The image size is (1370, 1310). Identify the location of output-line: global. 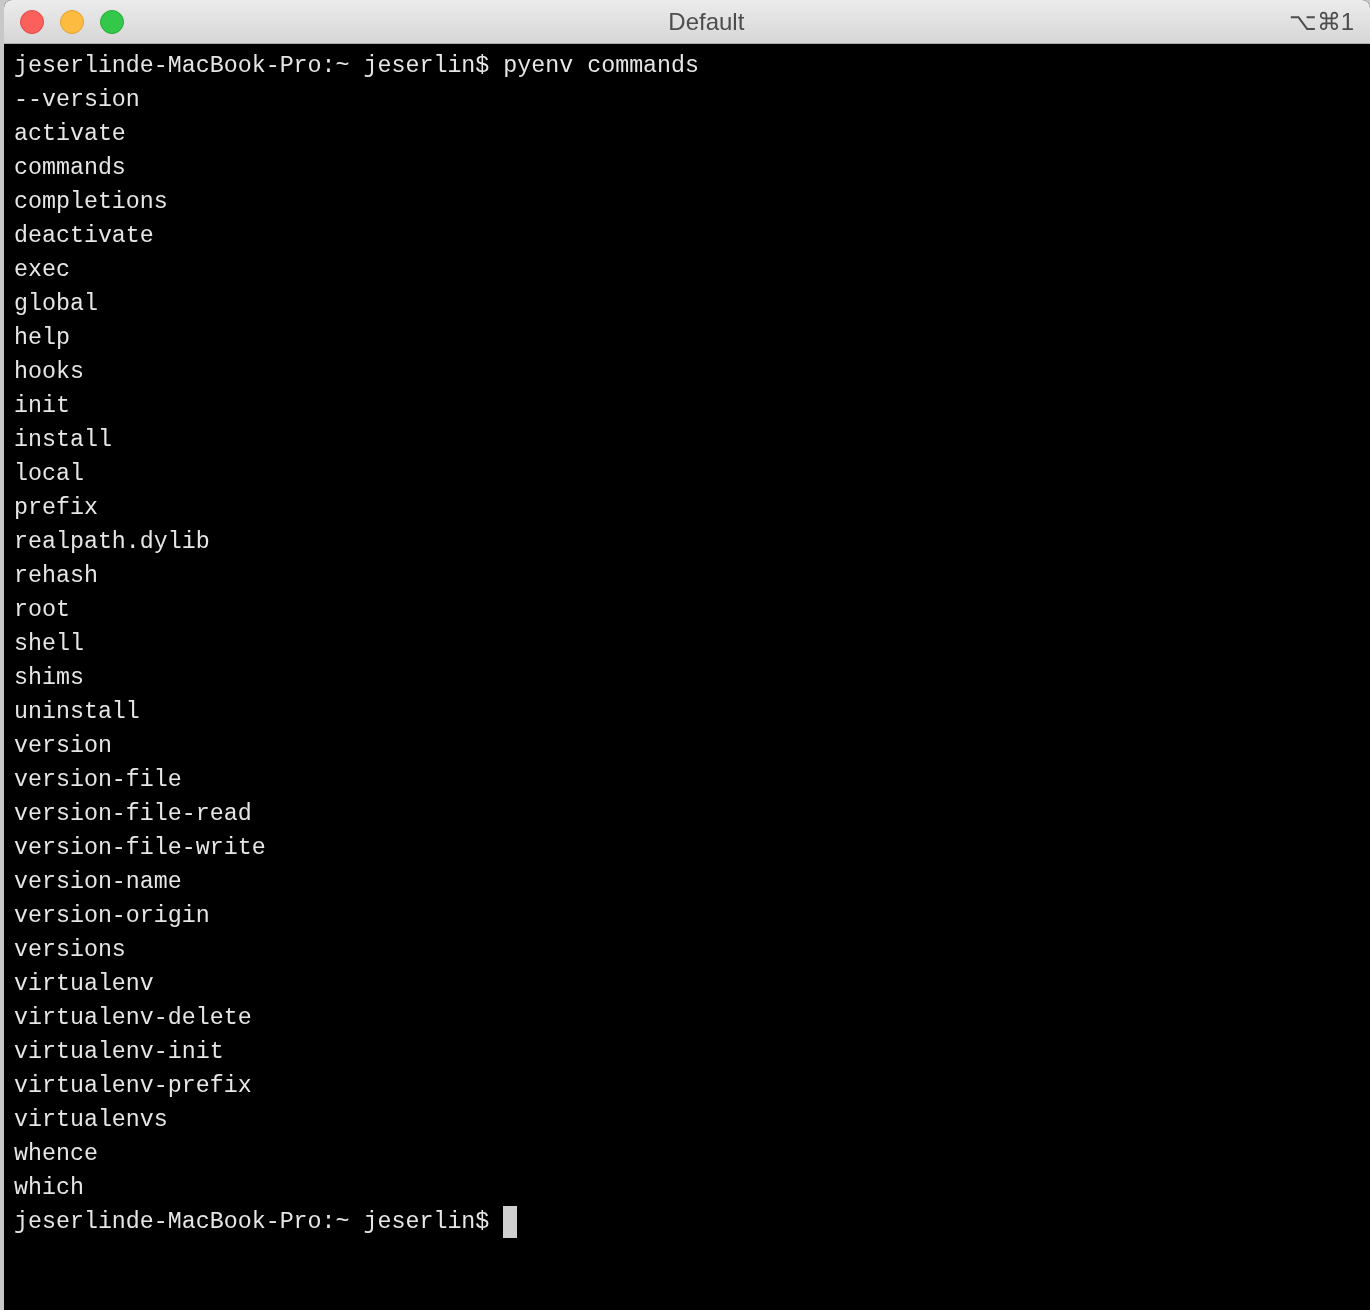
(56, 304).